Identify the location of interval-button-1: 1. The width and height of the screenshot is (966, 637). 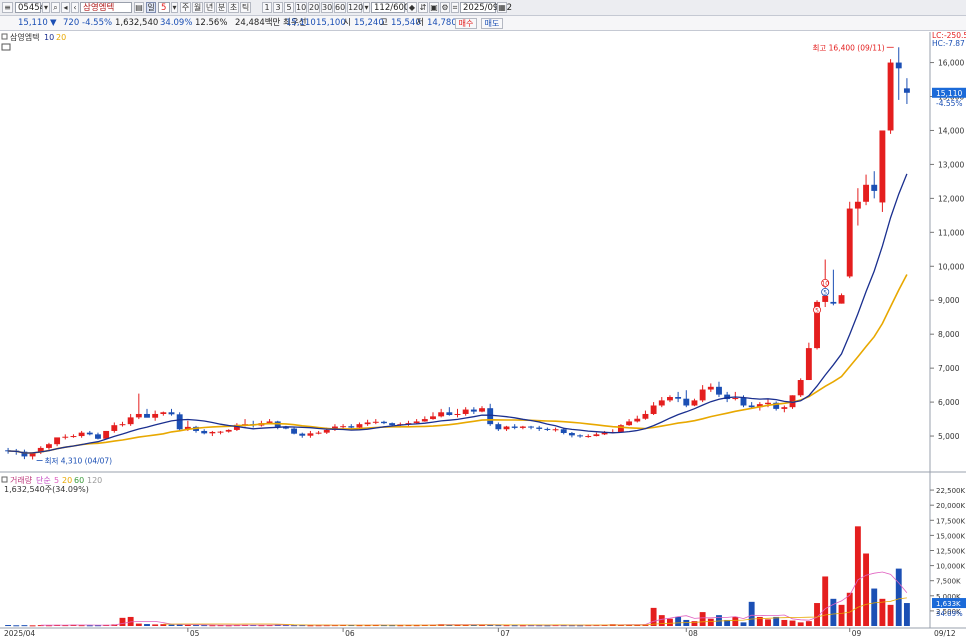
(267, 7).